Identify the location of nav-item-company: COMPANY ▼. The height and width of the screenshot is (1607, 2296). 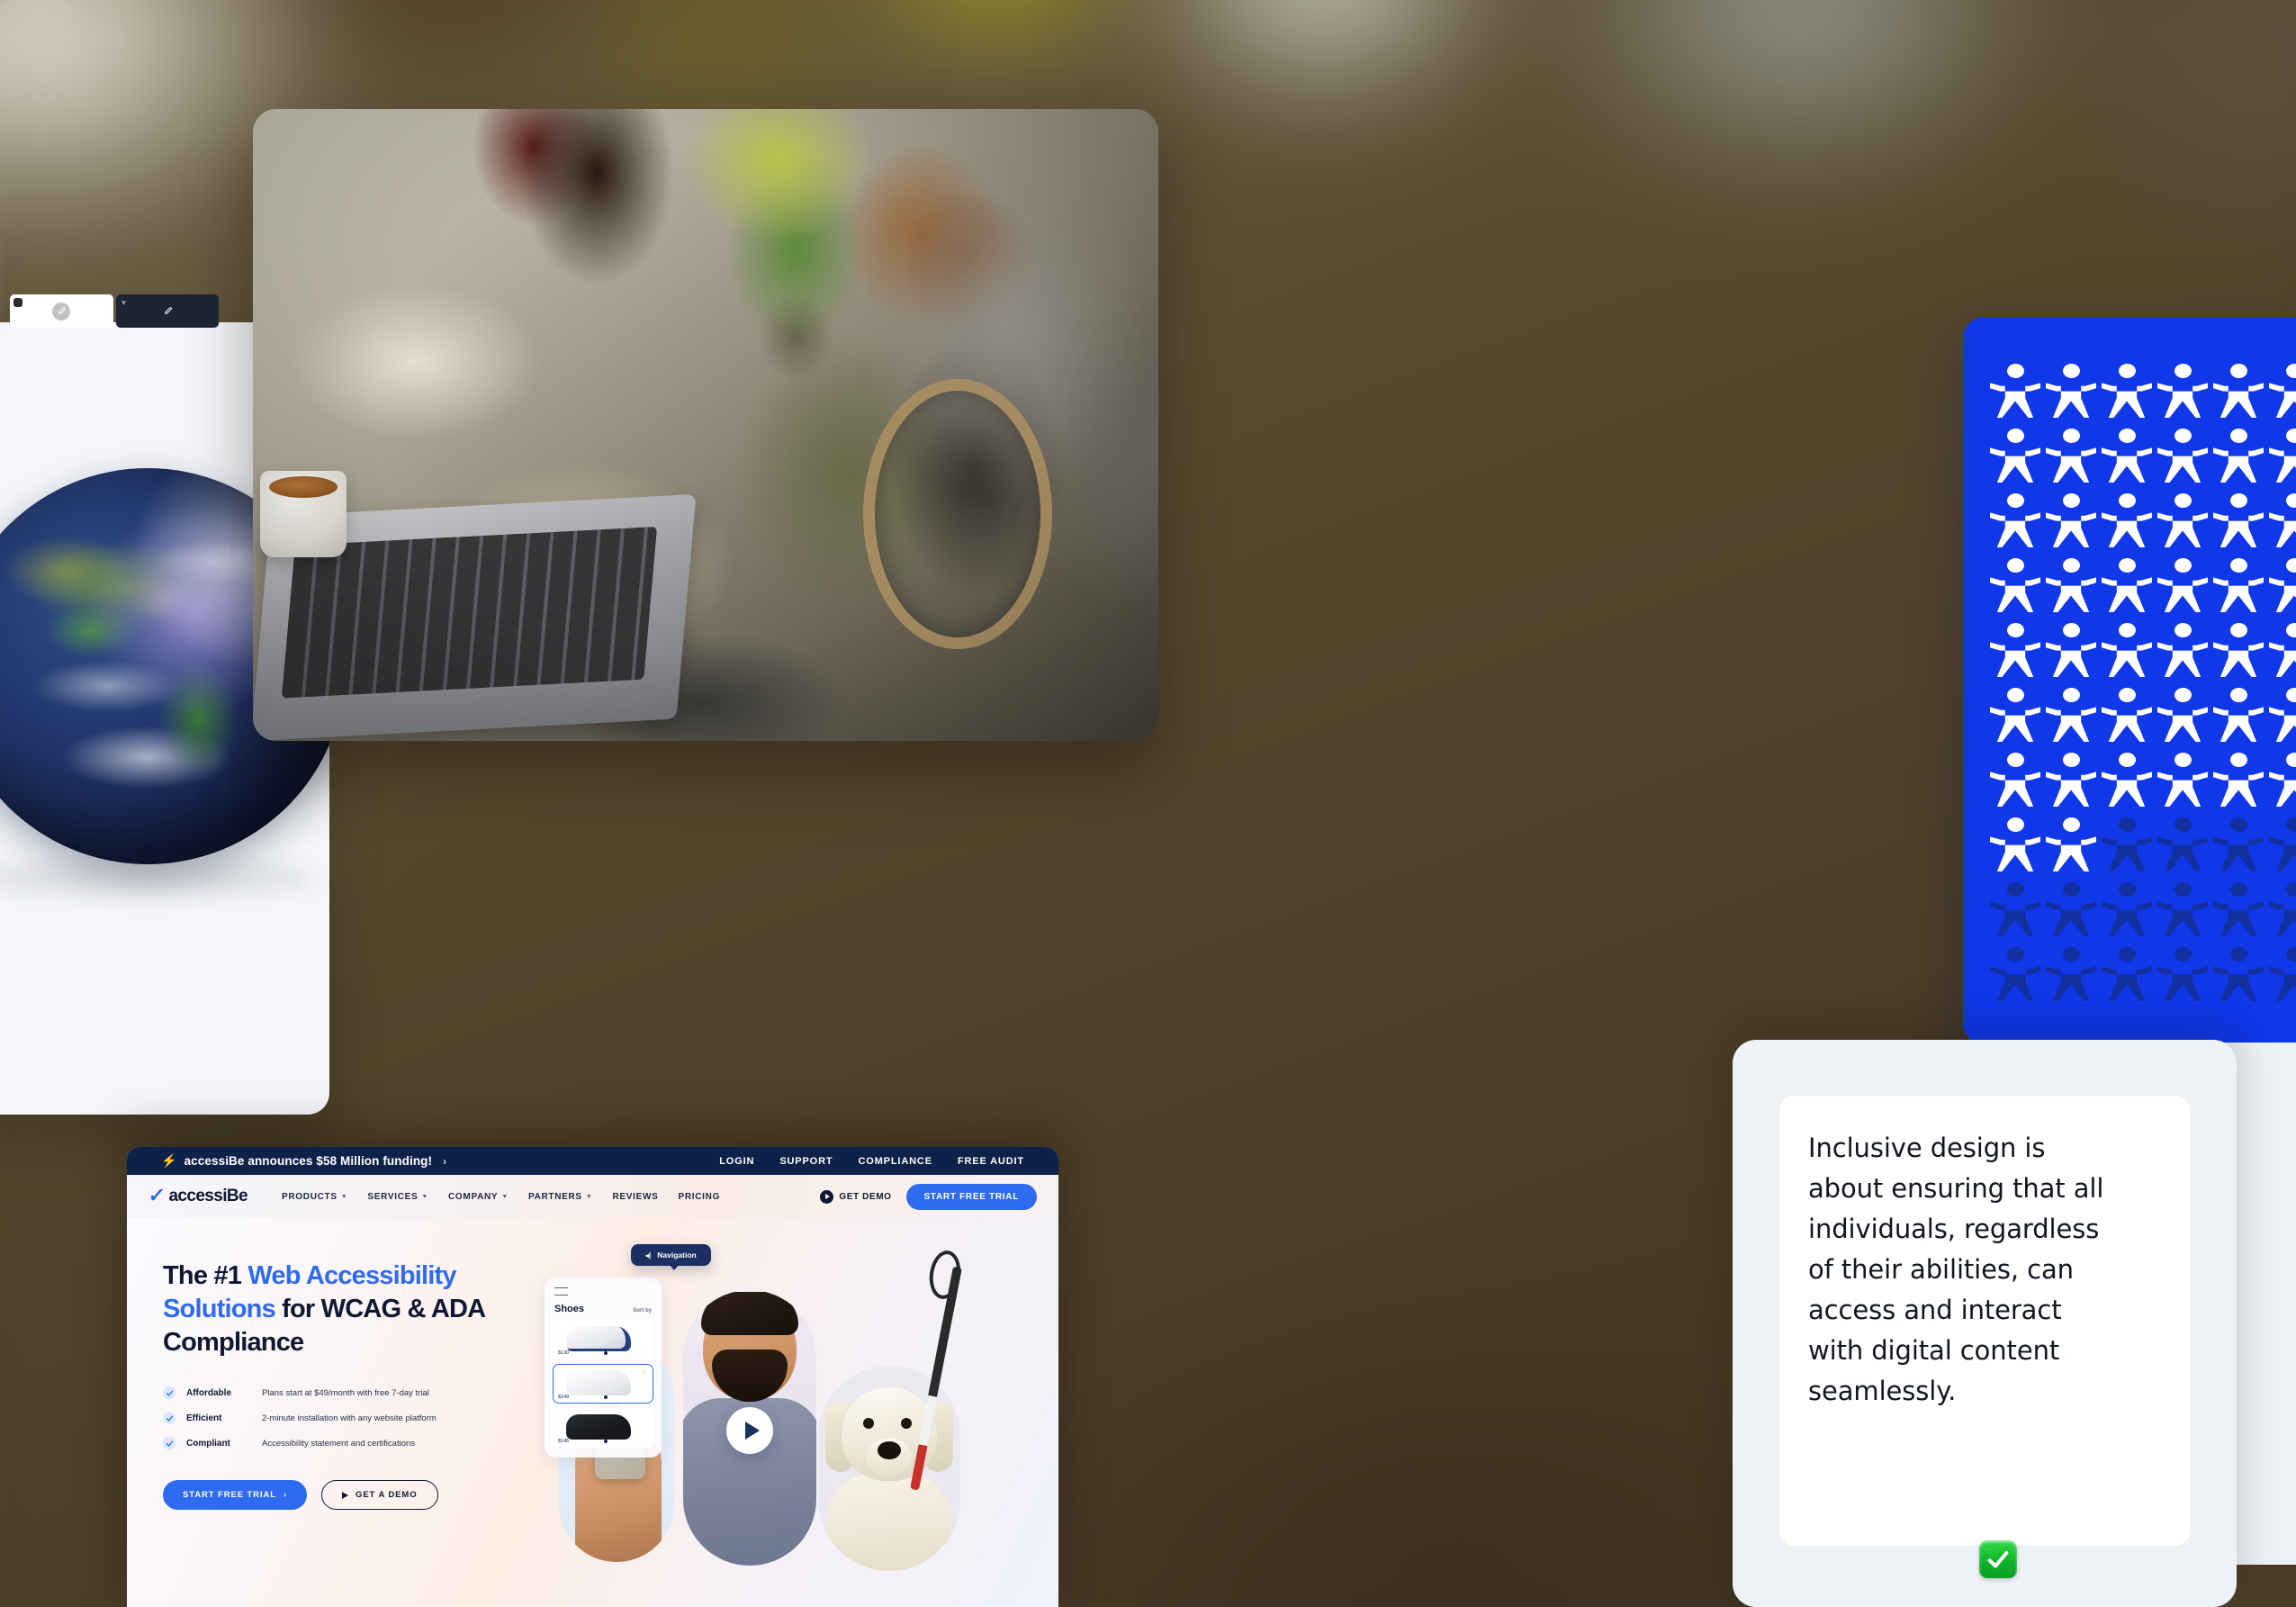
(478, 1197).